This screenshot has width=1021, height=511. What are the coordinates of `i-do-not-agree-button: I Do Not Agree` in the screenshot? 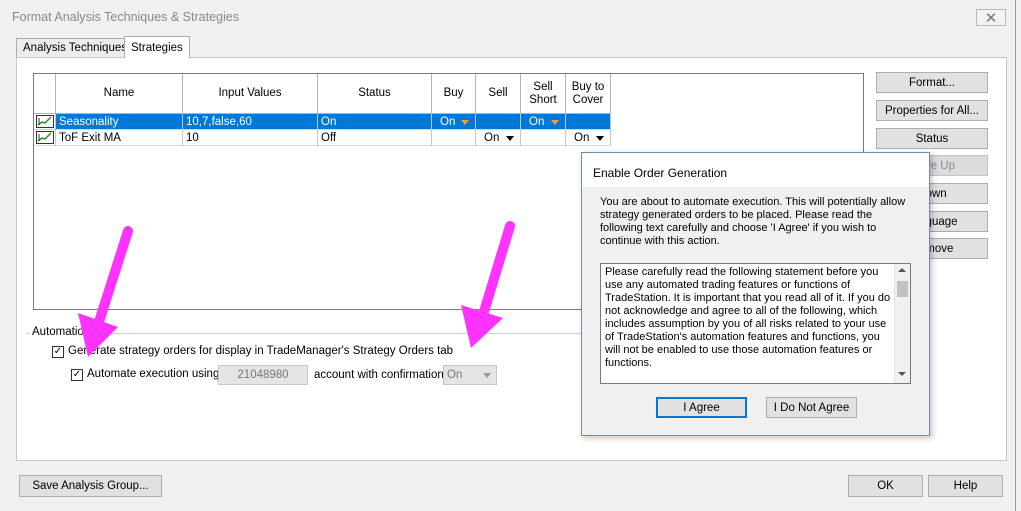 It's located at (811, 407).